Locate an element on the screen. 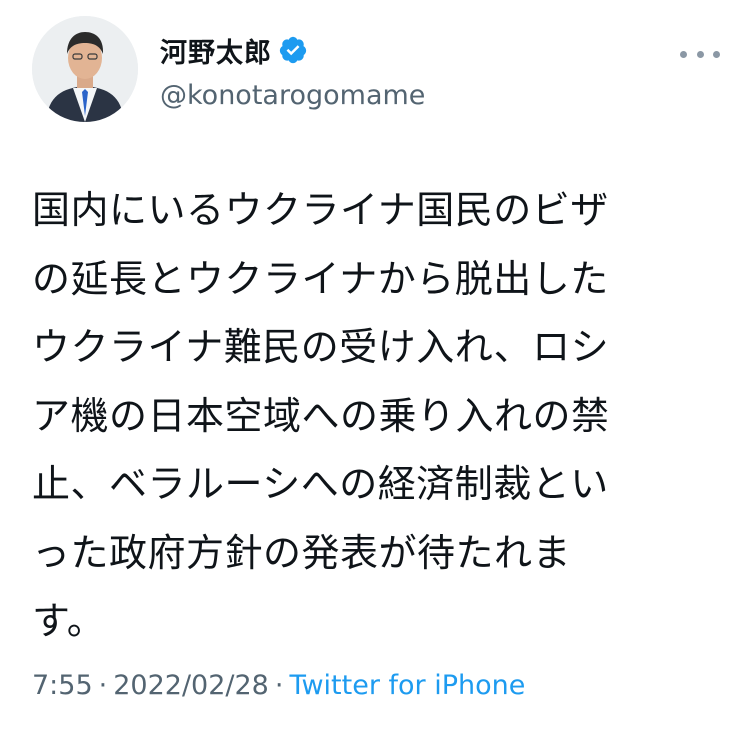  display-name-row: 河野太郎 is located at coordinates (292, 50).